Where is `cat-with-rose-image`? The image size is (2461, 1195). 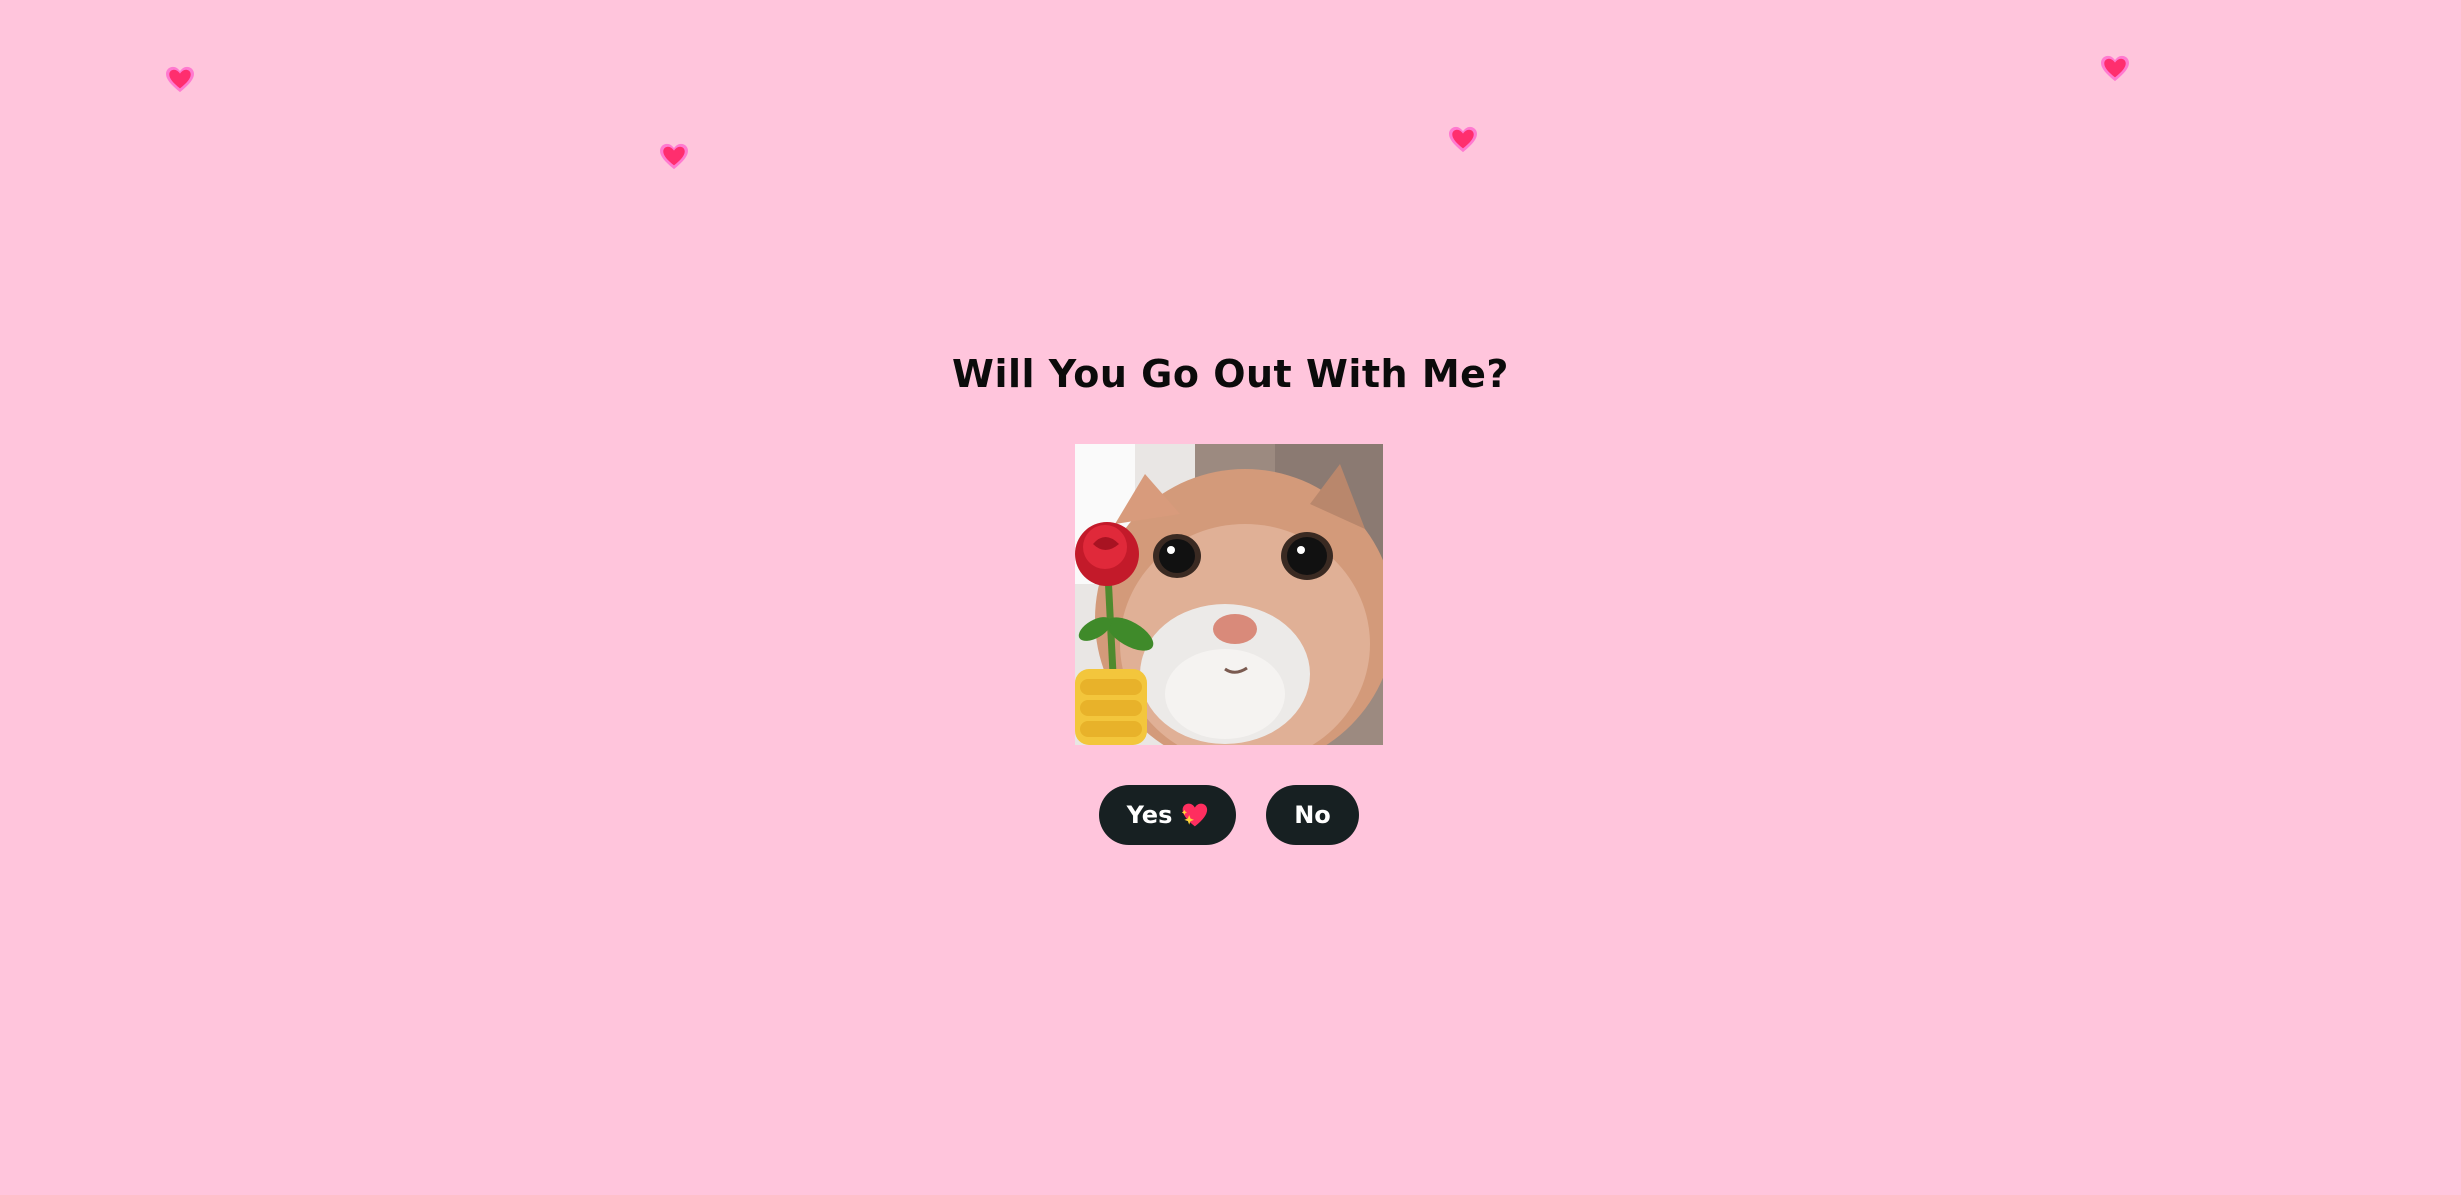 cat-with-rose-image is located at coordinates (1229, 594).